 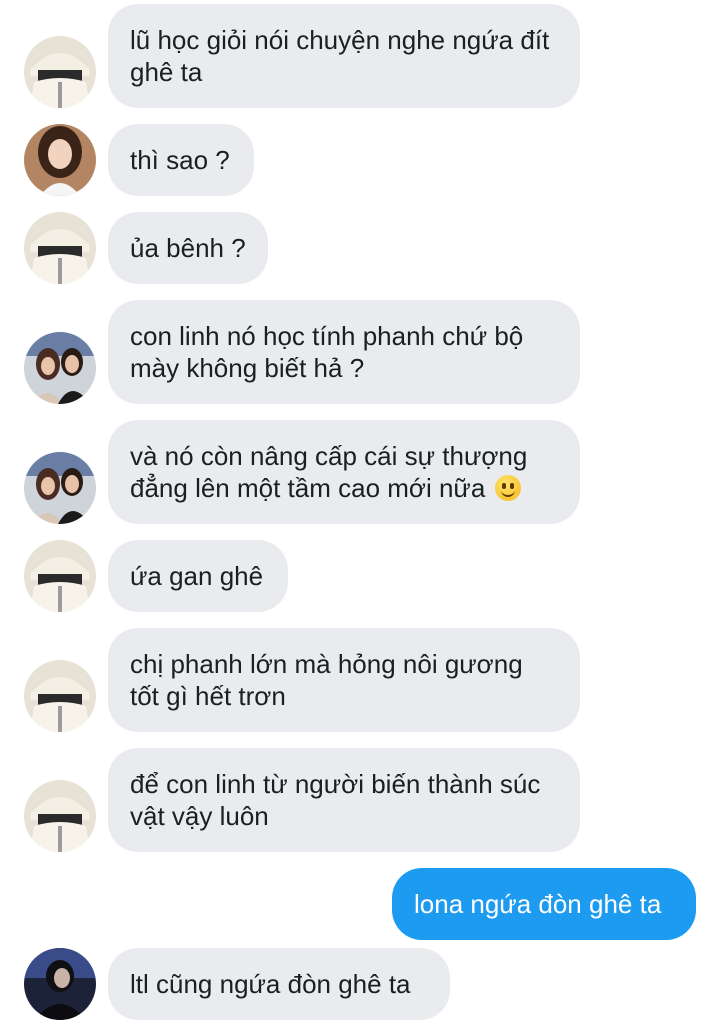 I want to click on message-row: ủa bênh ?, so click(x=360, y=248).